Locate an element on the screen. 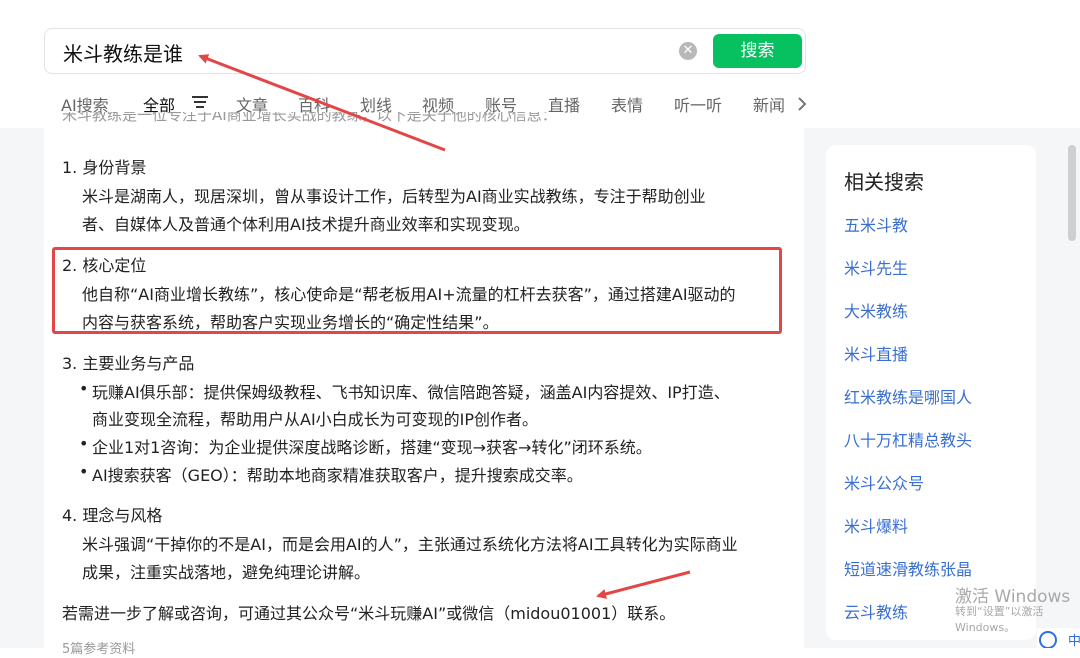 Image resolution: width=1080 pixels, height=658 pixels. related-search-item: 米斗直播 is located at coordinates (876, 353).